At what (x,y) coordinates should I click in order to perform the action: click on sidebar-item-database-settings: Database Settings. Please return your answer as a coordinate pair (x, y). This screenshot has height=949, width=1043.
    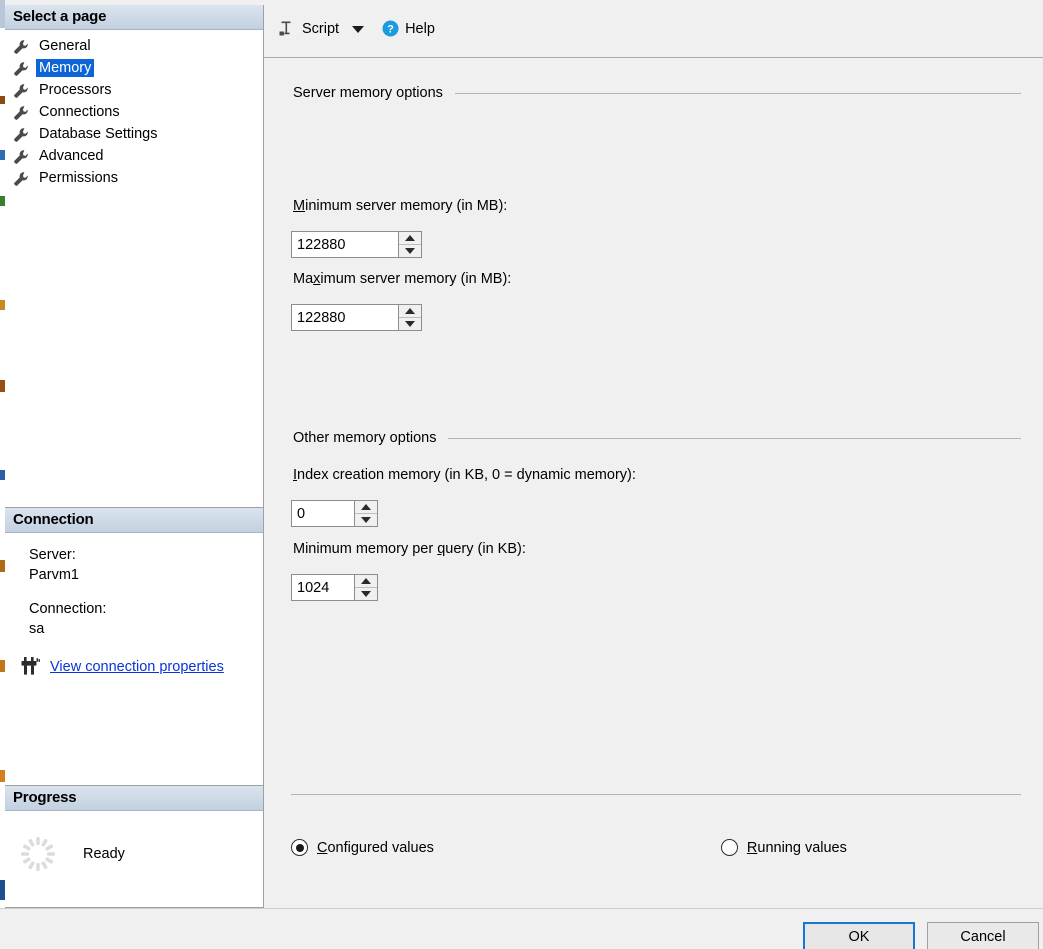
    Looking at the image, I should click on (134, 134).